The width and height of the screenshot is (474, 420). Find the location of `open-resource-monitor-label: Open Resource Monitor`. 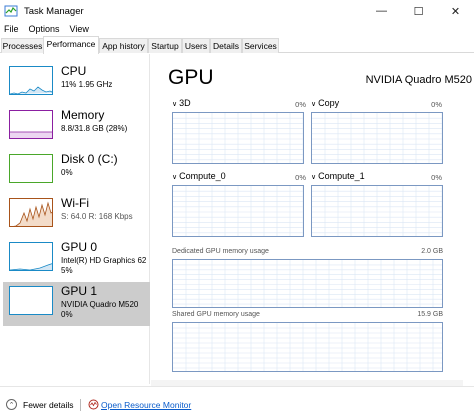

open-resource-monitor-label: Open Resource Monitor is located at coordinates (146, 404).